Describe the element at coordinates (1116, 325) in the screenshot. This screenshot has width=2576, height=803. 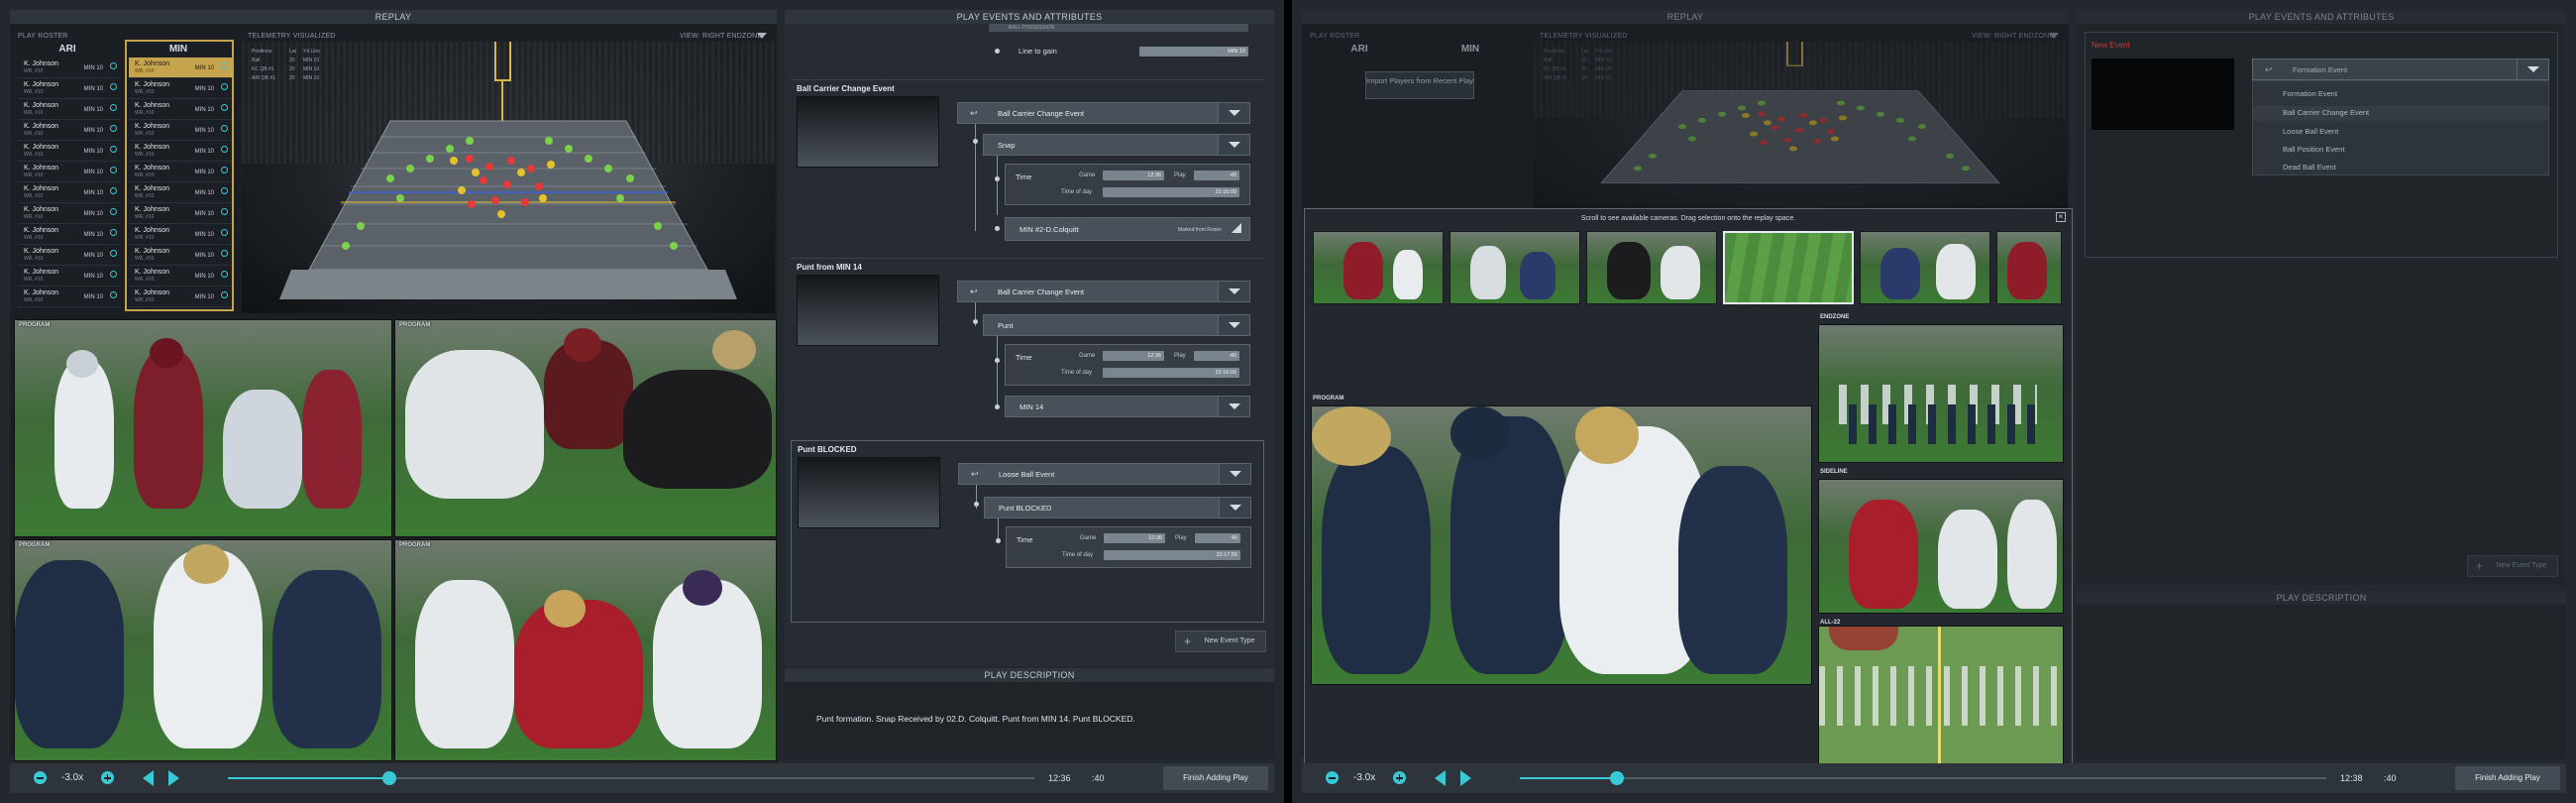
I see `subtype-dropdown: Punt` at that location.